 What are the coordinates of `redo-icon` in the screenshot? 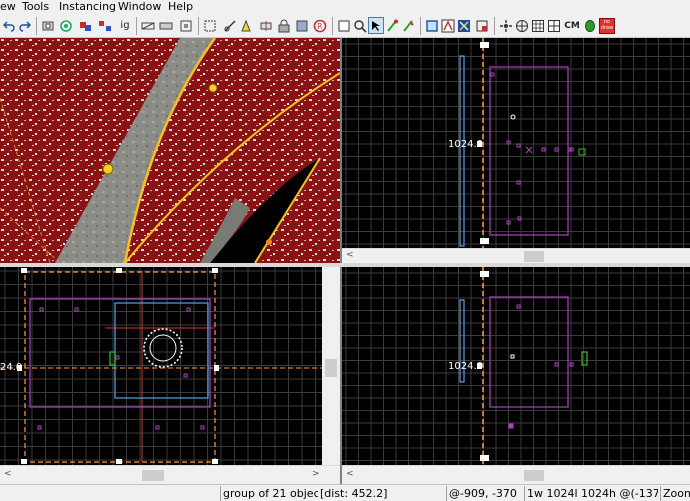 It's located at (25, 25).